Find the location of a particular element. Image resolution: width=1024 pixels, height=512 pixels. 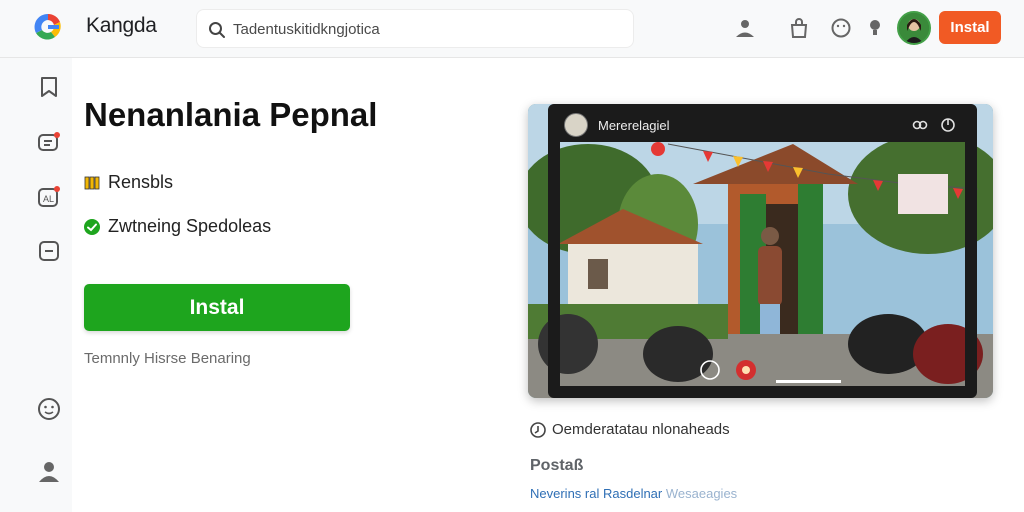

terms-text: Temnnly Hisrse Benaring is located at coordinates (167, 358).